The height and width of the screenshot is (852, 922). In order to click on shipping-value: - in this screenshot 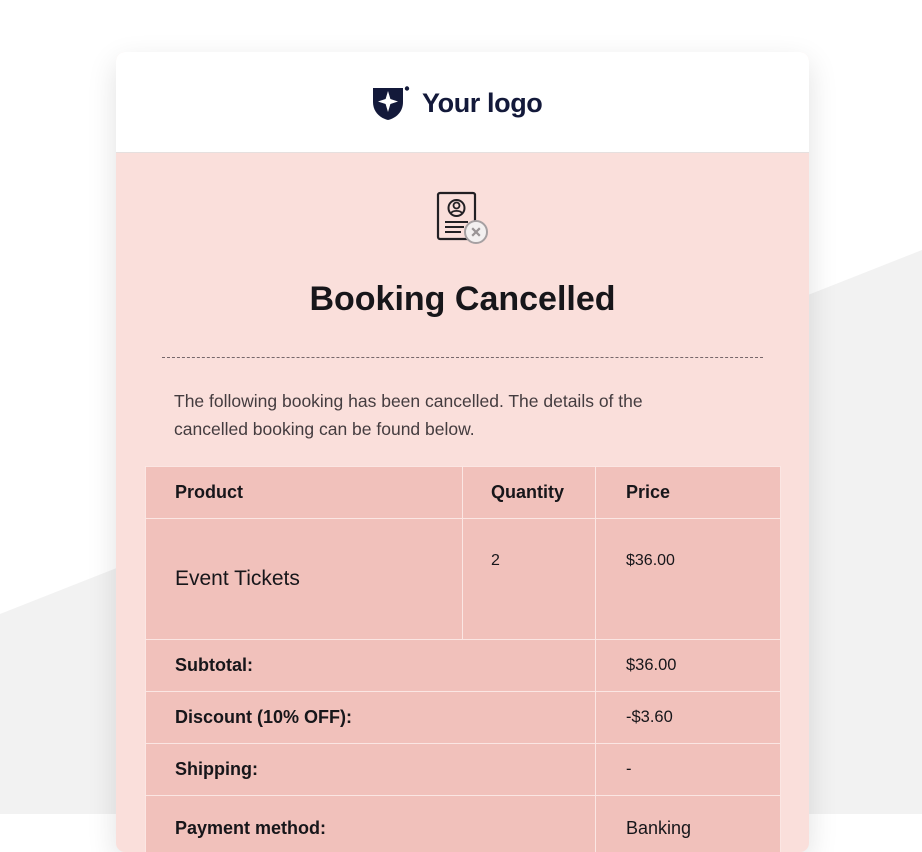, I will do `click(688, 770)`.